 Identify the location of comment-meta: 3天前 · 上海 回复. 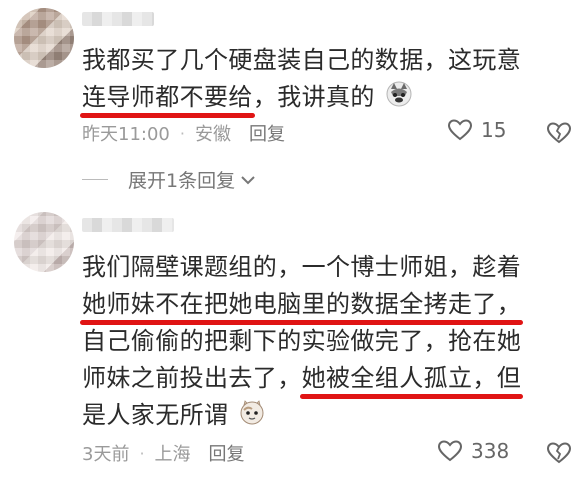
(163, 453).